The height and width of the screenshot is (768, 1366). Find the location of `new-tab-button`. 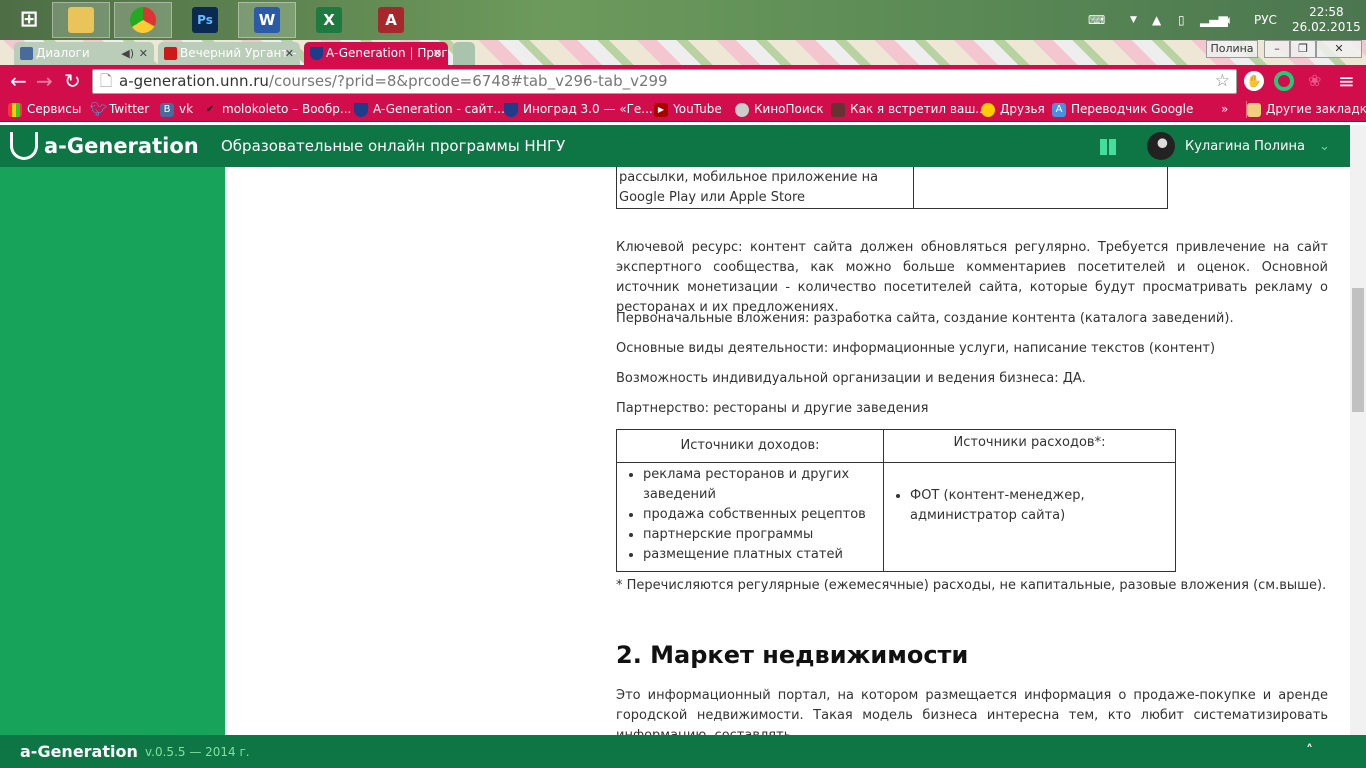

new-tab-button is located at coordinates (464, 53).